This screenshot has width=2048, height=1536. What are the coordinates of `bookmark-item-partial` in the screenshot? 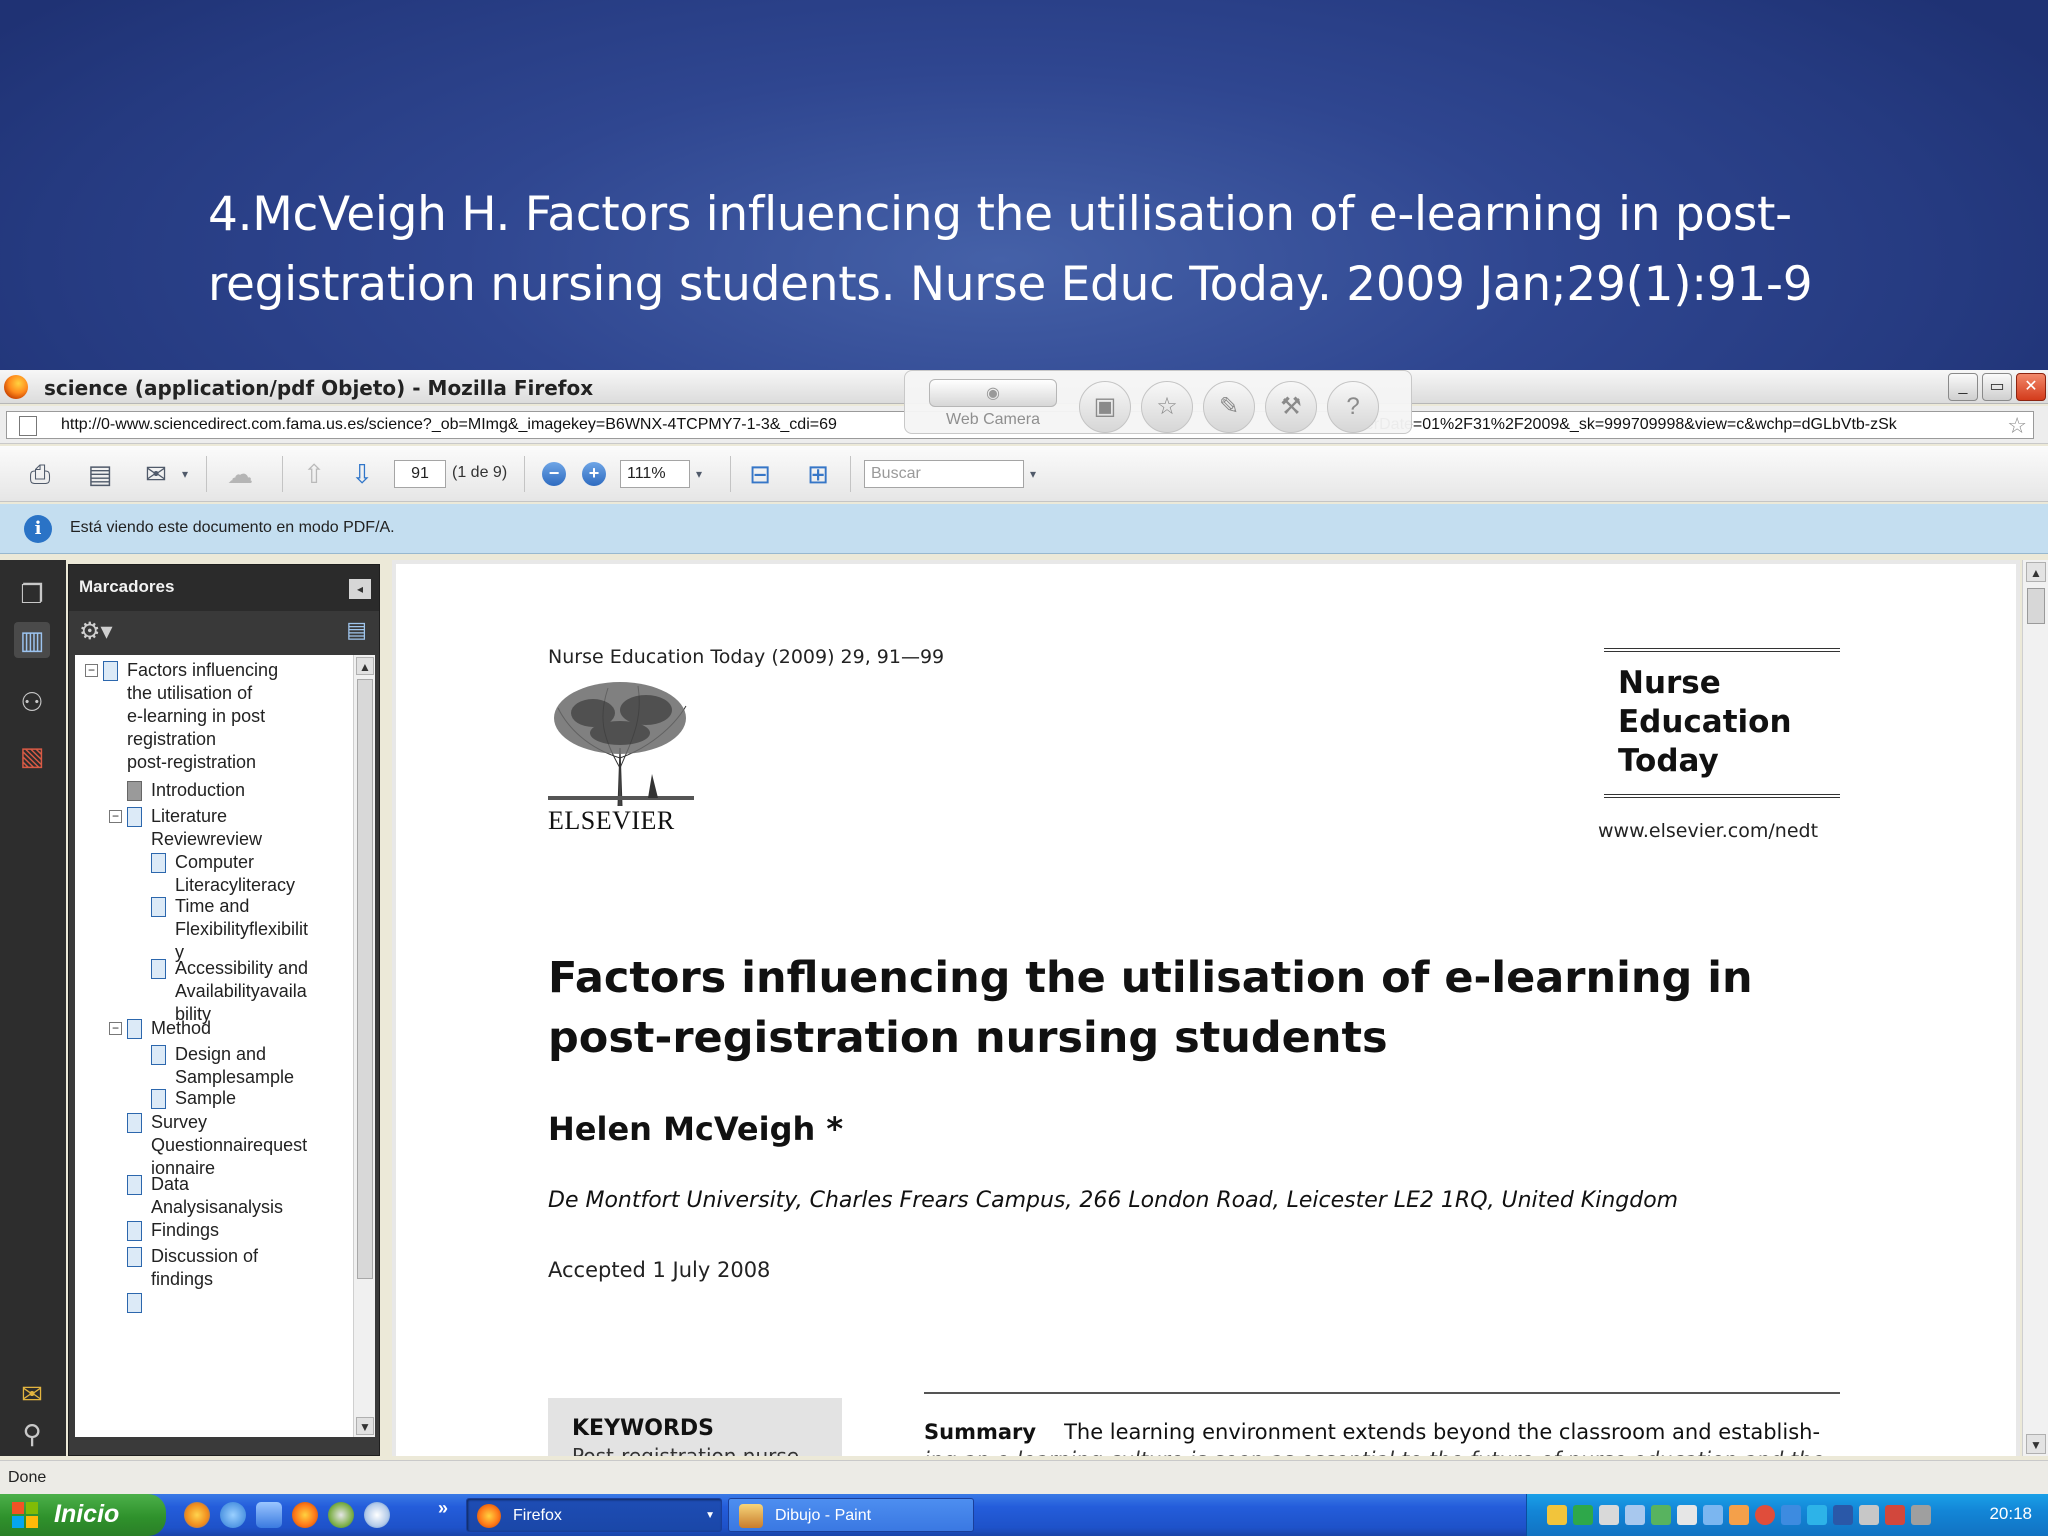 It's located at (215, 1302).